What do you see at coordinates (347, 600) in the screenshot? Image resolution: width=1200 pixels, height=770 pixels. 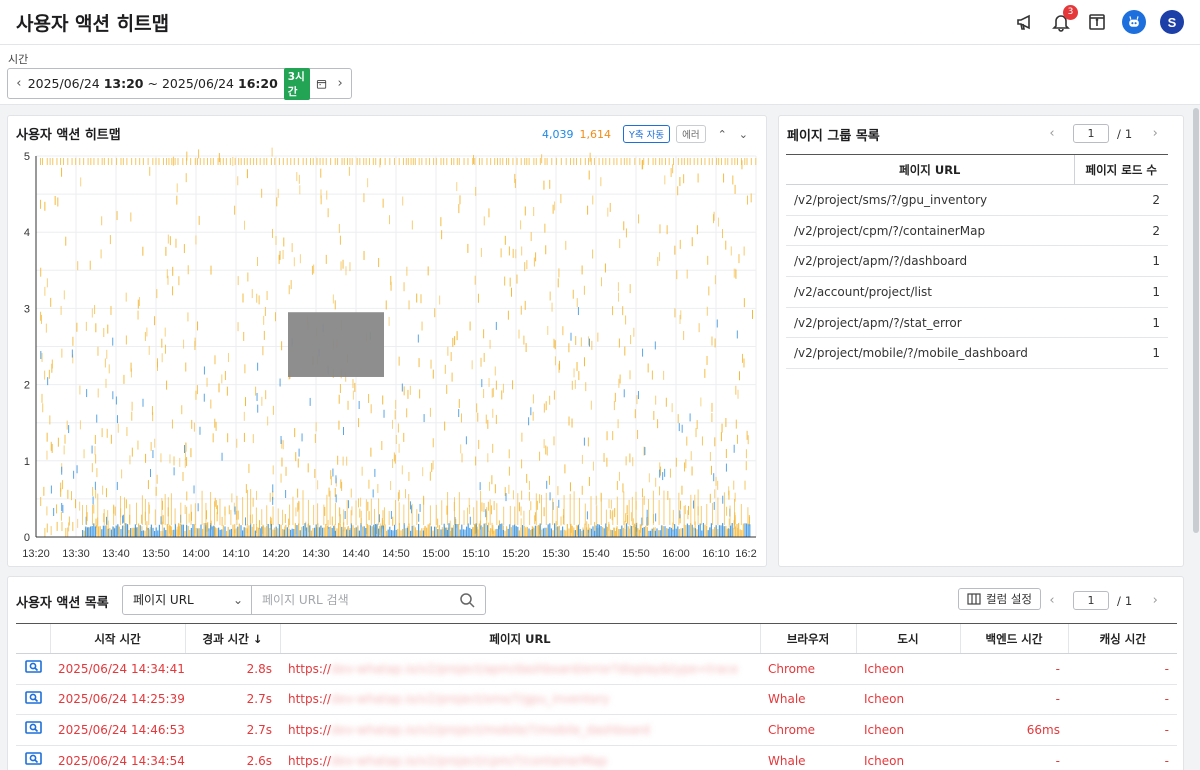 I see `search-input` at bounding box center [347, 600].